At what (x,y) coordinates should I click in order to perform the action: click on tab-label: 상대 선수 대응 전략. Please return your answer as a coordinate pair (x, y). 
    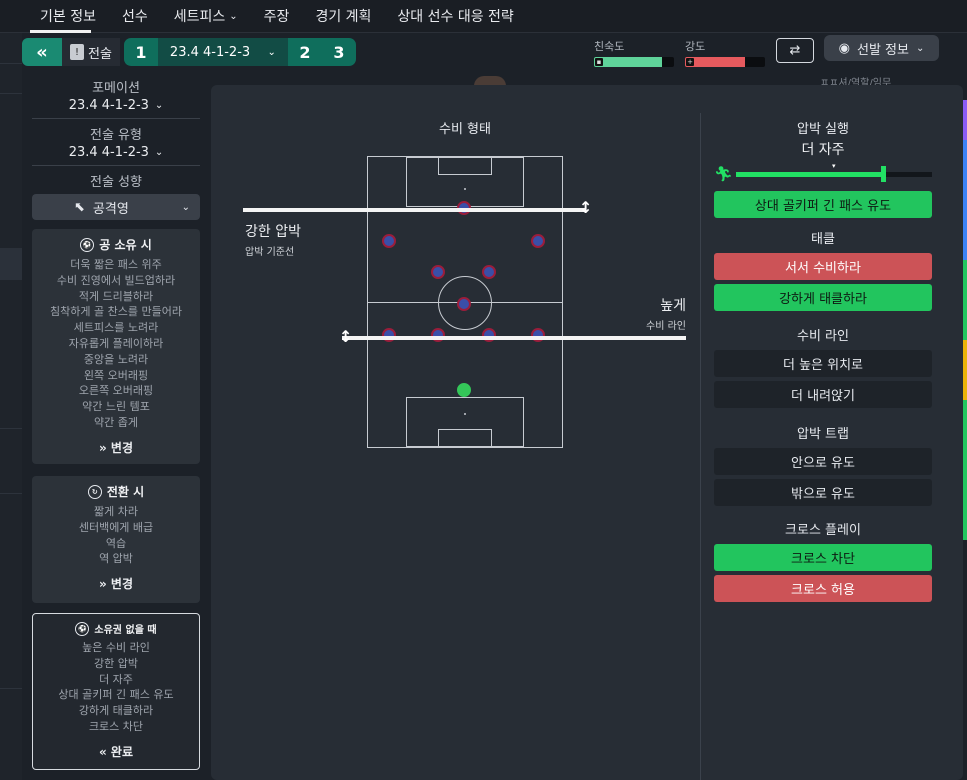
    Looking at the image, I should click on (455, 17).